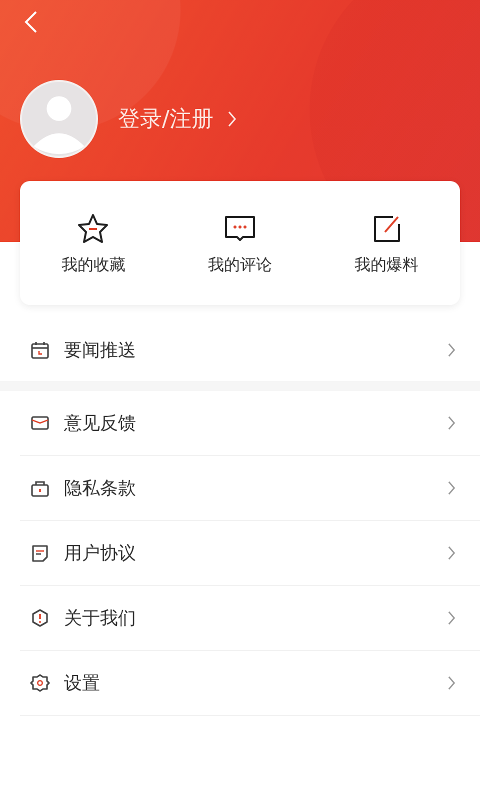 The width and height of the screenshot is (480, 800). Describe the element at coordinates (250, 617) in the screenshot. I see `menu-item: 关于我们` at that location.